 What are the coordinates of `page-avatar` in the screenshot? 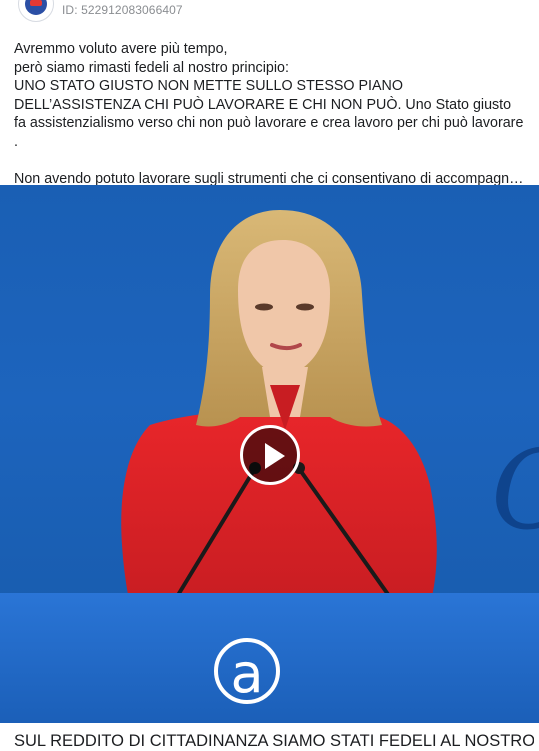 It's located at (36, 11).